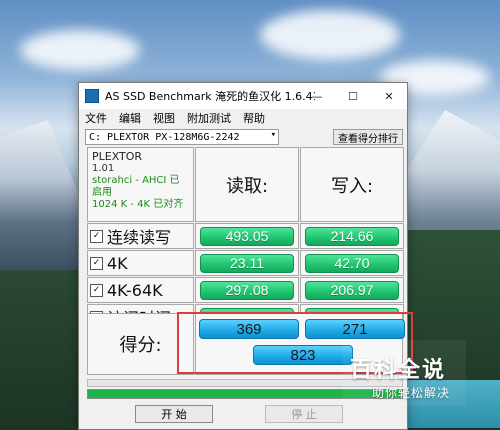 The image size is (500, 430). I want to click on seq-label: 连续读写, so click(139, 237).